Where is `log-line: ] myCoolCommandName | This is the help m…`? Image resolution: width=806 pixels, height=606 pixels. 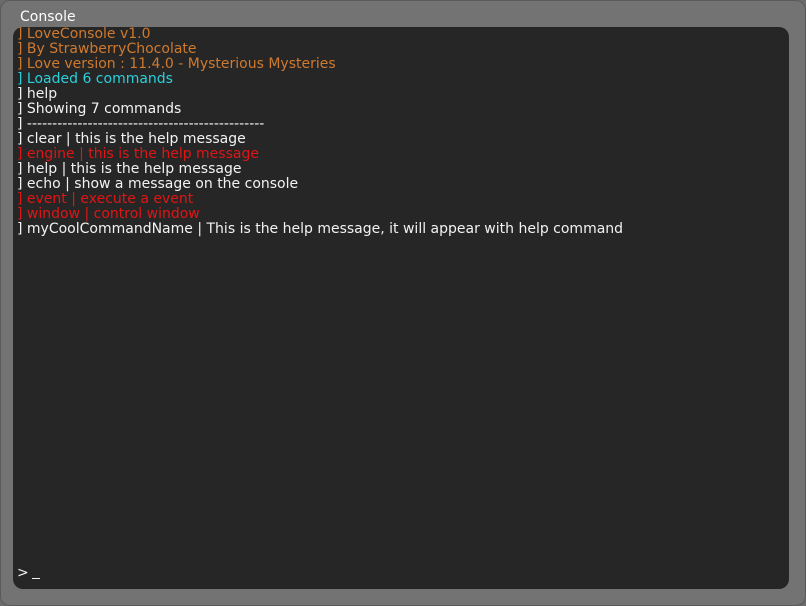
log-line: ] myCoolCommandName | This is the help m… is located at coordinates (320, 229).